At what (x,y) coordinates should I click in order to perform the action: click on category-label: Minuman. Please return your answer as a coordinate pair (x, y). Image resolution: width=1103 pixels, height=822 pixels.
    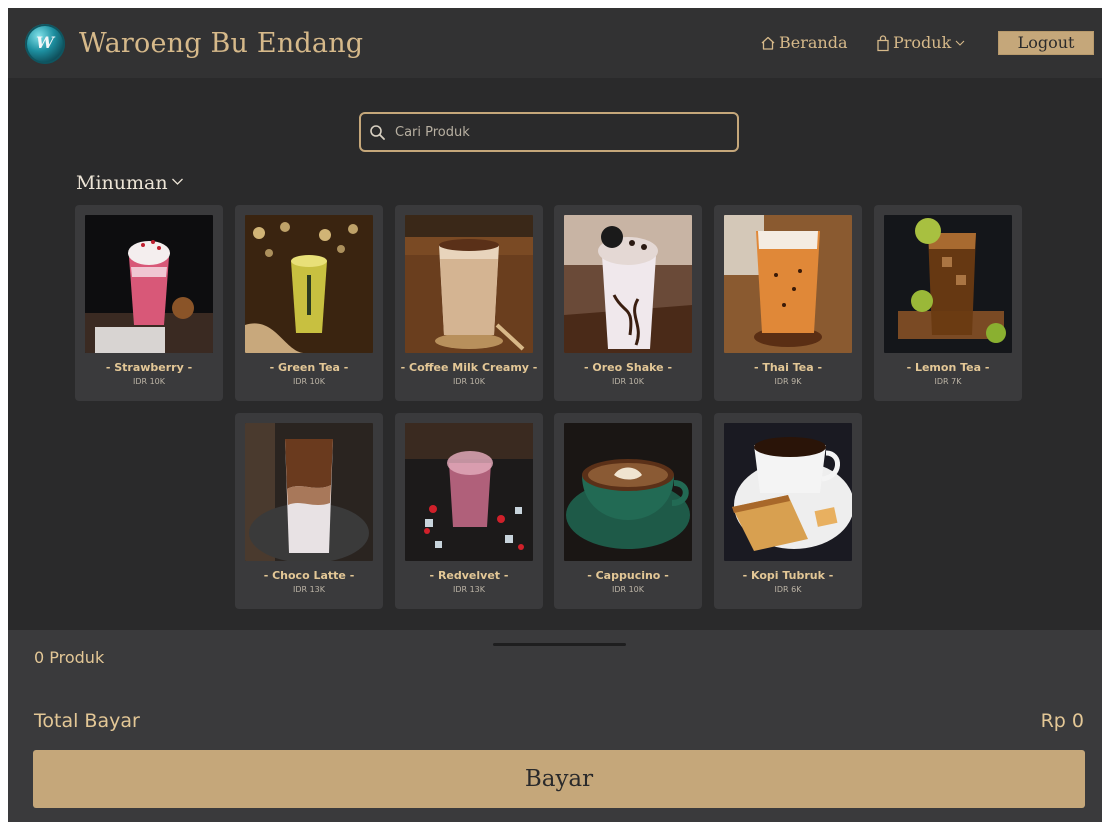
    Looking at the image, I should click on (122, 183).